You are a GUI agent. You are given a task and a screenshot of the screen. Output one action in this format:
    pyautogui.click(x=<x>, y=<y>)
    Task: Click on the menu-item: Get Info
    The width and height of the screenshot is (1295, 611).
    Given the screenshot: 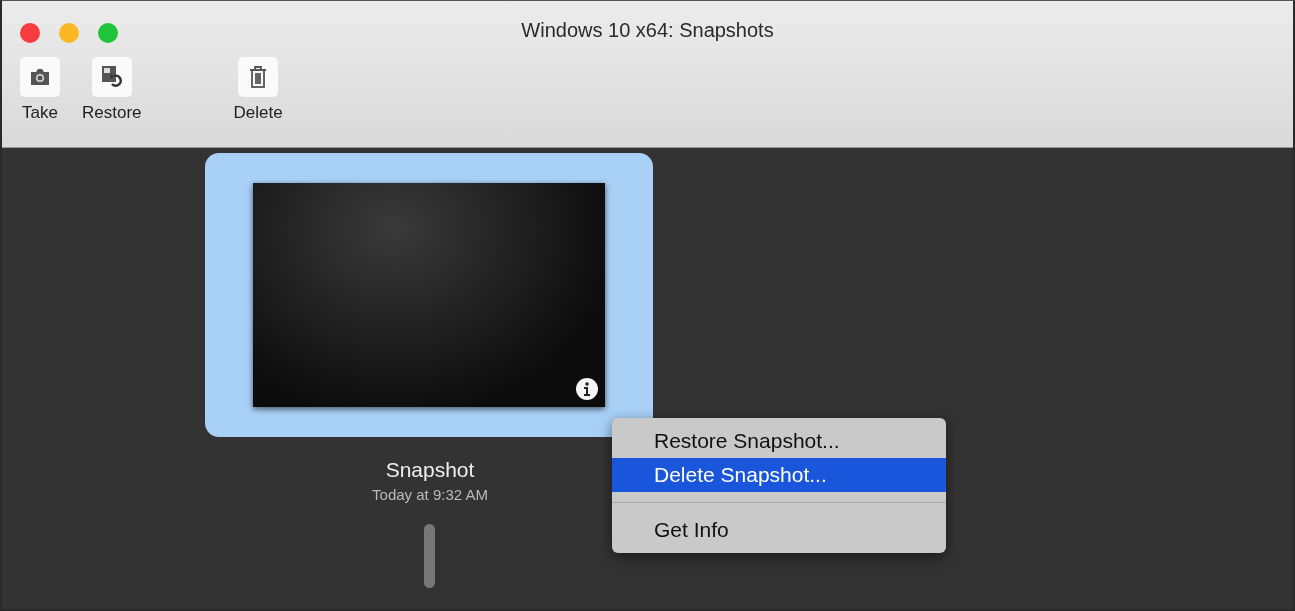 What is the action you would take?
    pyautogui.click(x=779, y=530)
    